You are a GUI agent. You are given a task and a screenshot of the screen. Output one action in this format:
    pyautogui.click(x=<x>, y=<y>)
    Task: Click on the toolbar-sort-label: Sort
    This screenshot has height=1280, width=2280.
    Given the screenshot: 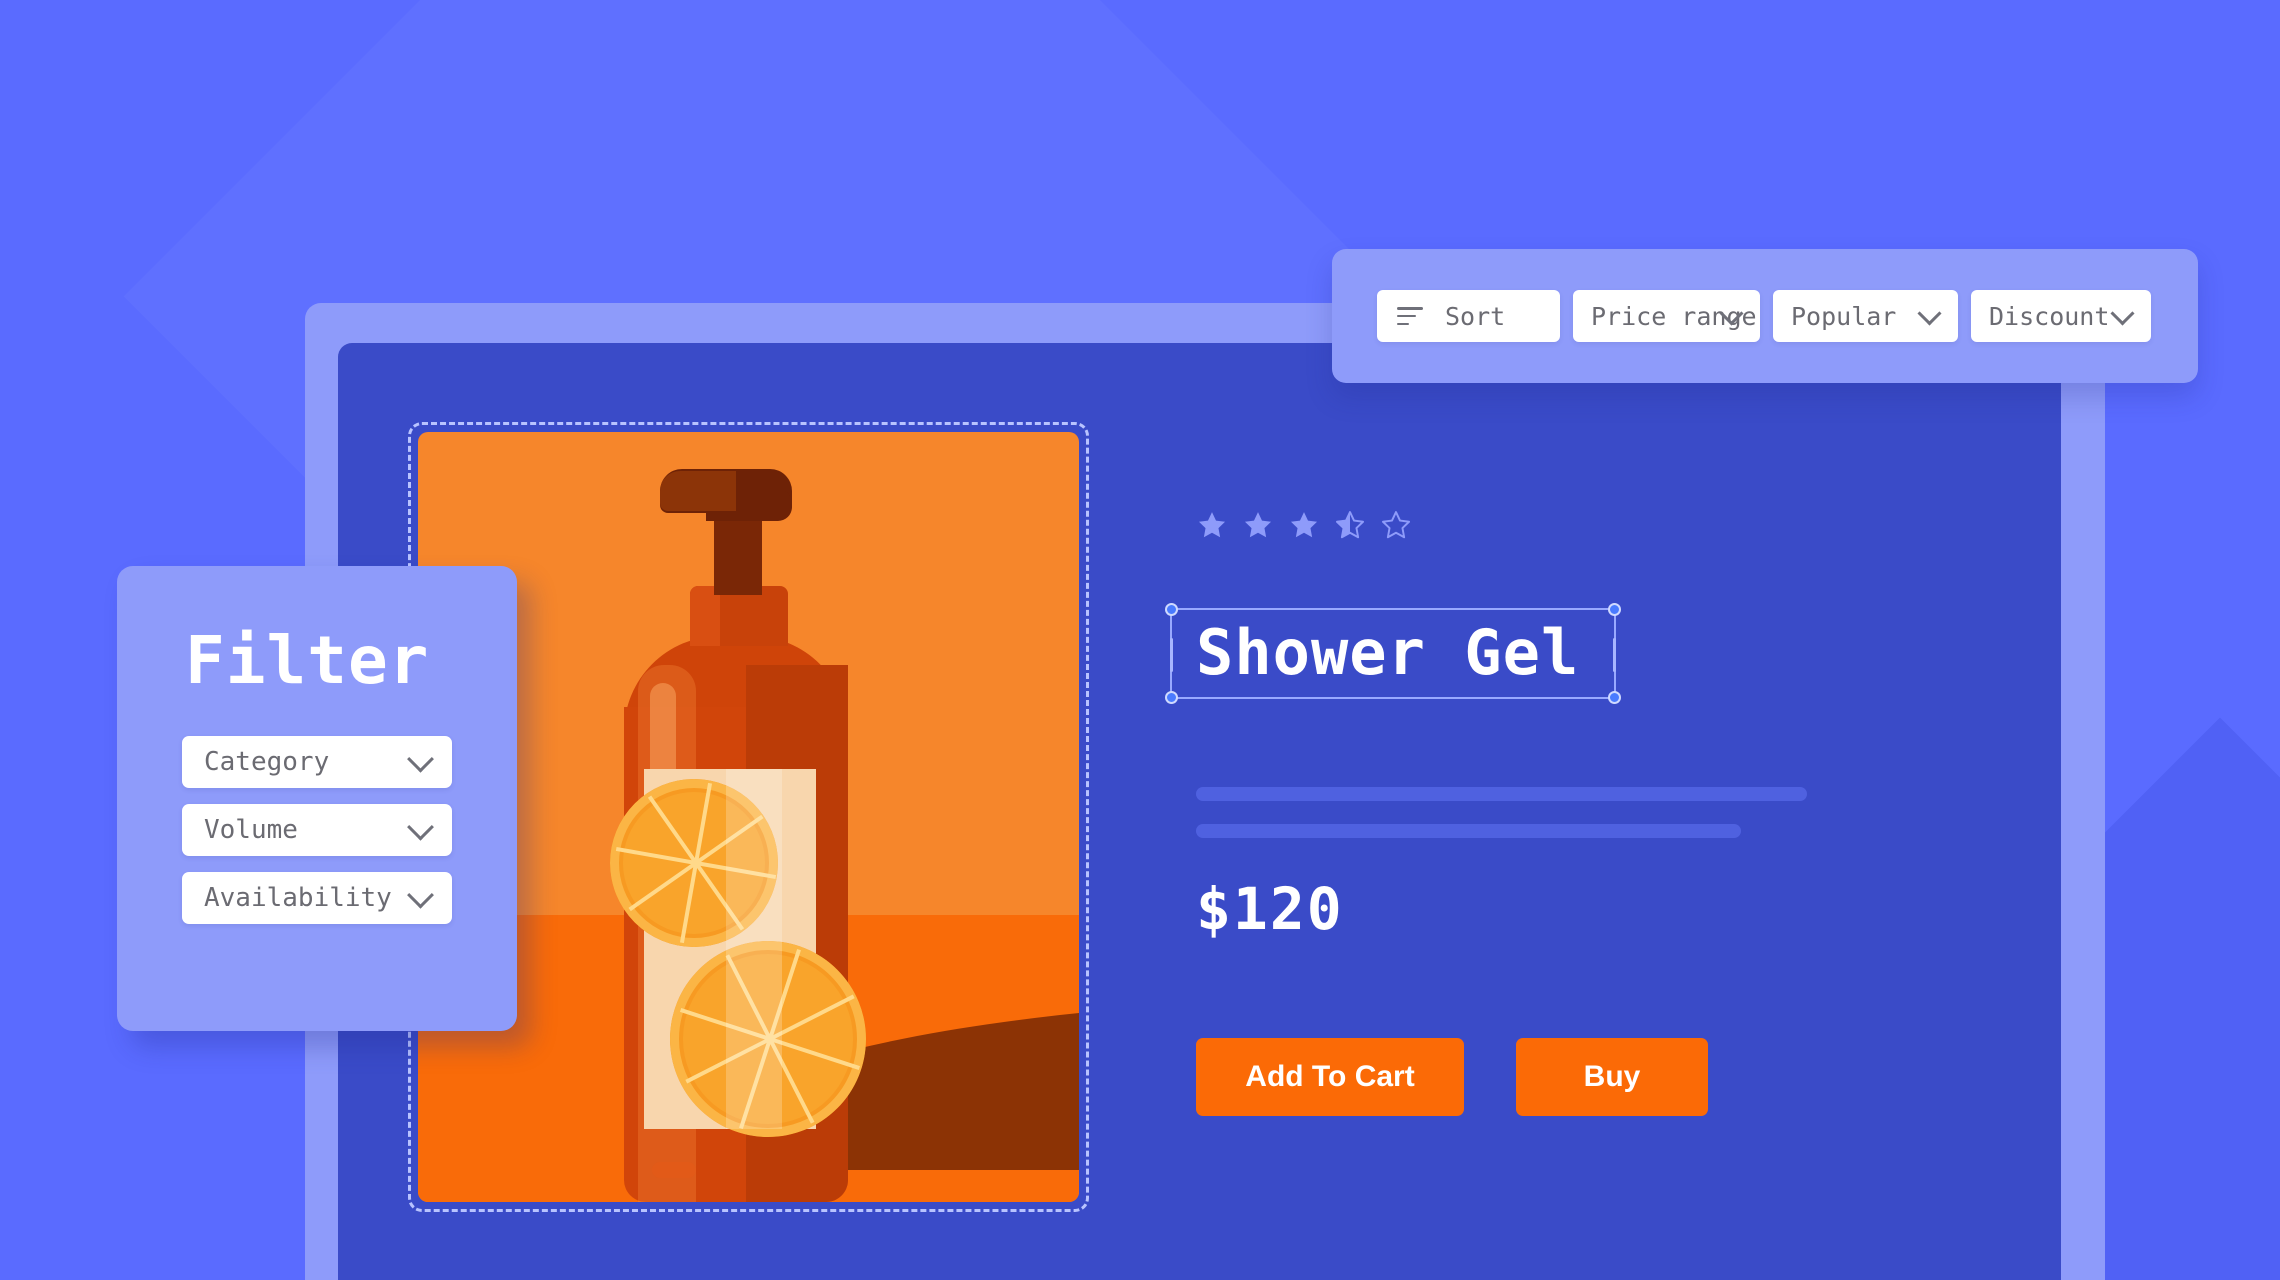 What is the action you would take?
    pyautogui.click(x=1475, y=316)
    